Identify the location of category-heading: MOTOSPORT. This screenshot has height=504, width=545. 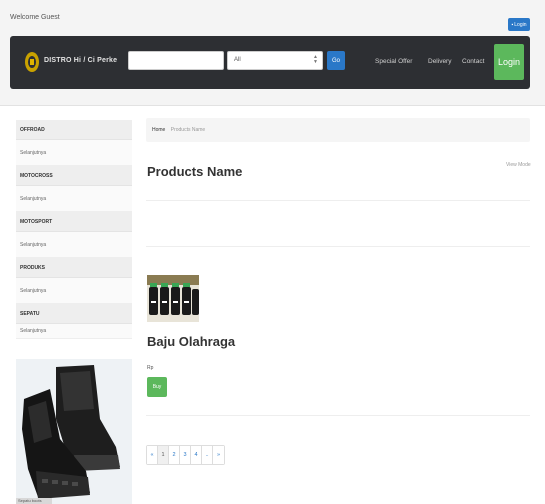
(74, 222).